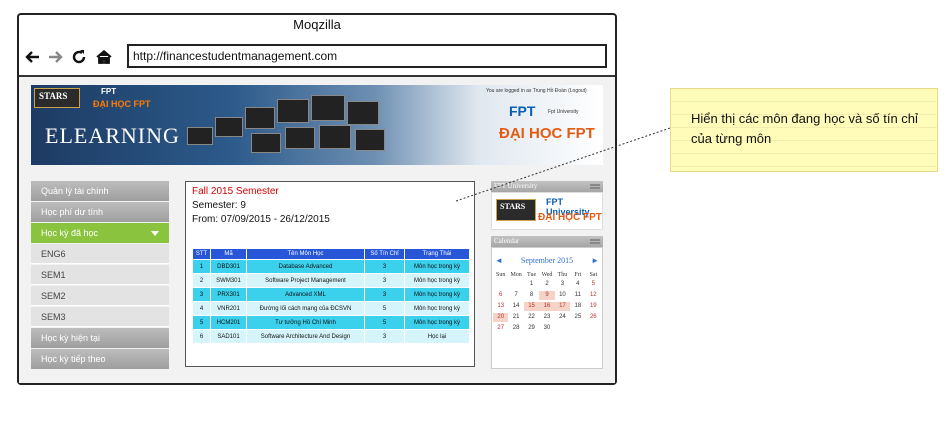 The width and height of the screenshot is (949, 434). I want to click on weekday-label: Wed, so click(547, 275).